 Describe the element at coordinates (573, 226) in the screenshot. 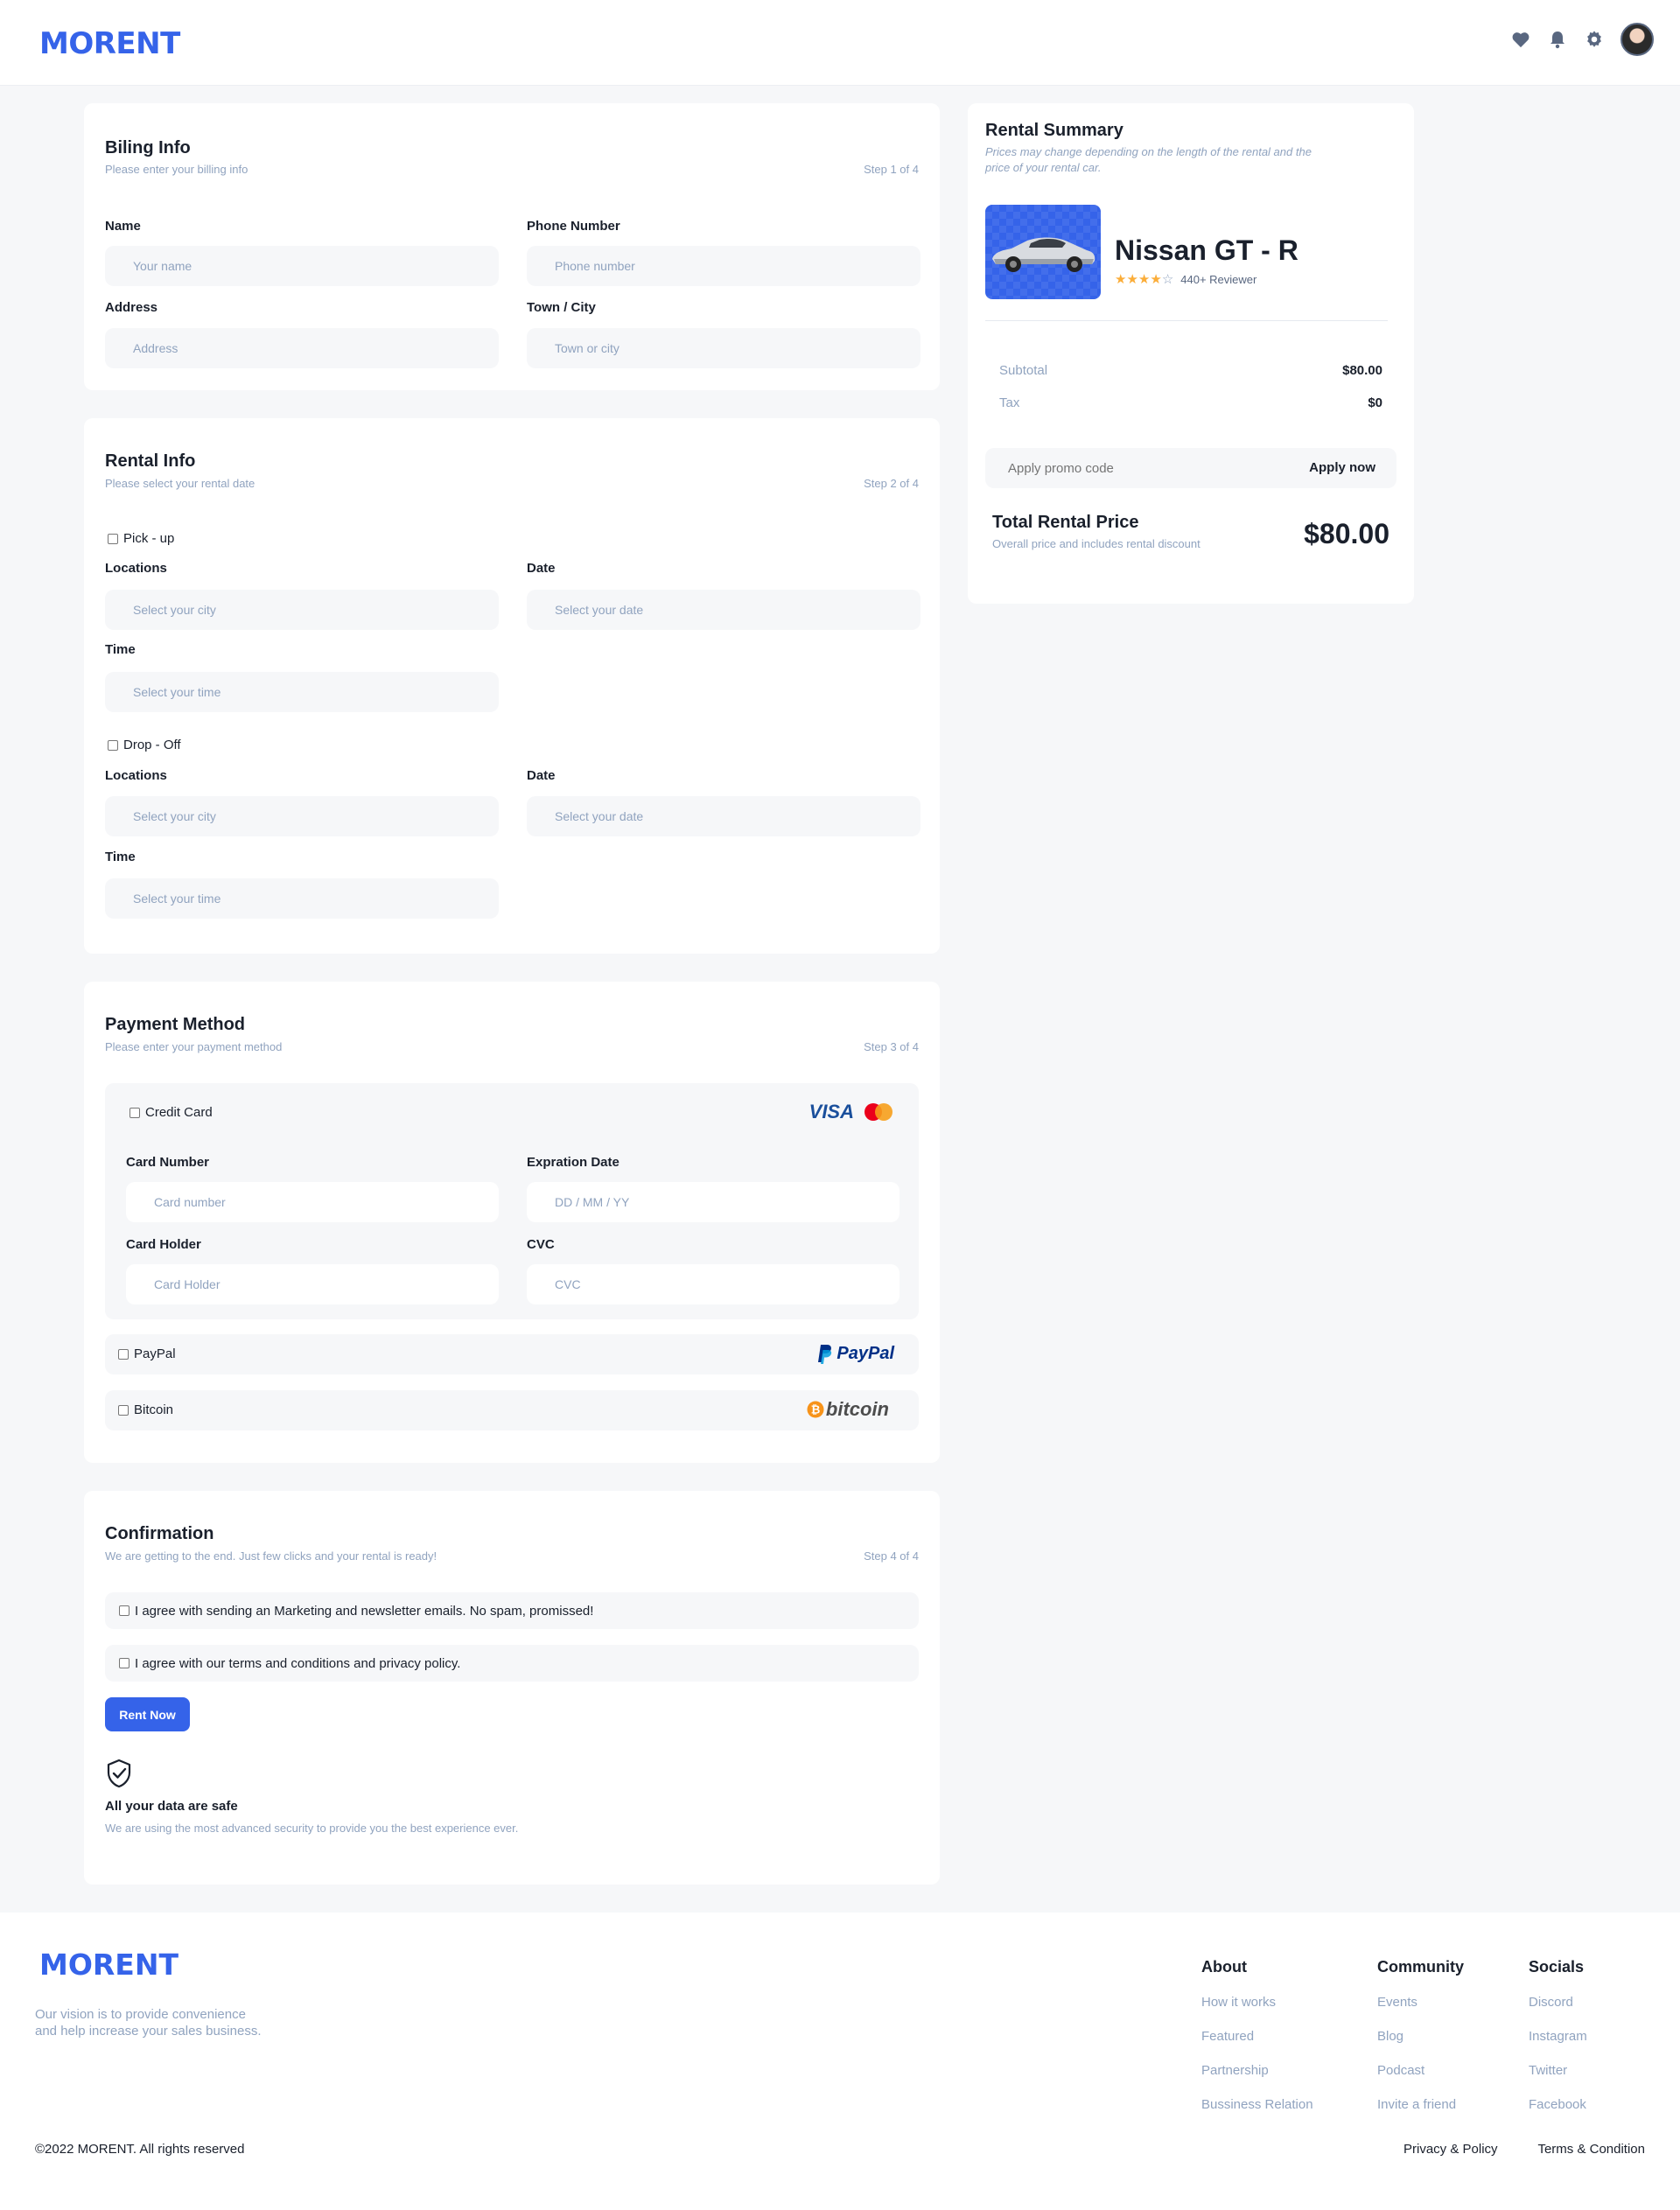

I see `phone-label: Phone Number` at that location.